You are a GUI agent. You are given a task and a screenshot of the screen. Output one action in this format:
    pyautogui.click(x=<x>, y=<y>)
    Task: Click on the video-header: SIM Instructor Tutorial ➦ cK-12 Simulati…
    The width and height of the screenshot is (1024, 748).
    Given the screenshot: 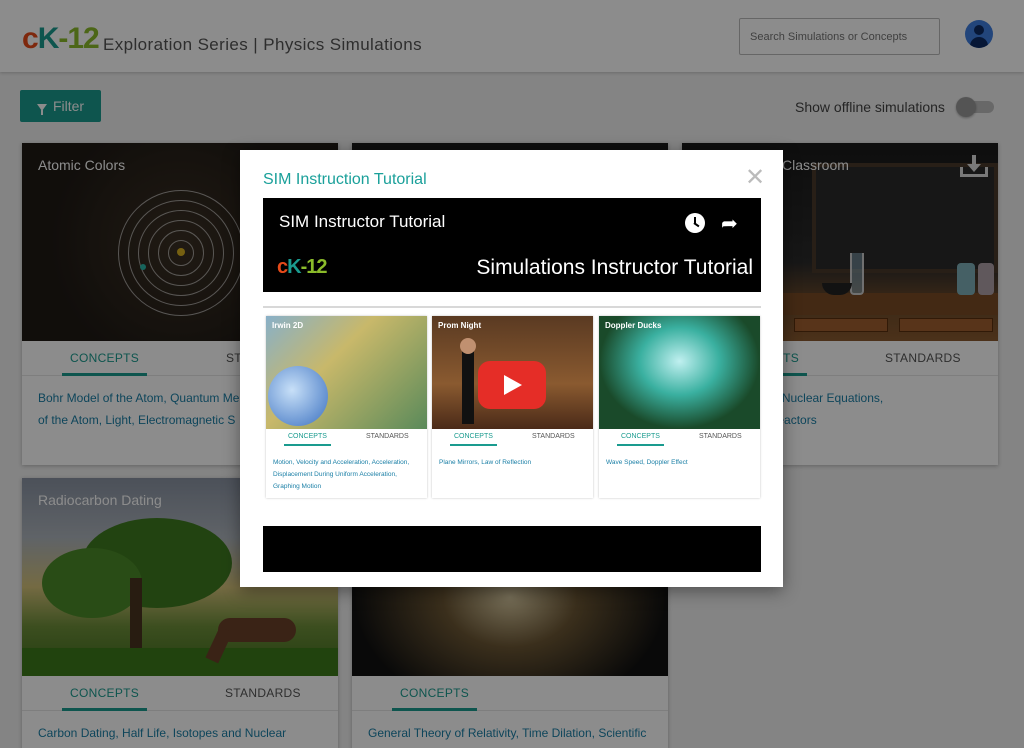 What is the action you would take?
    pyautogui.click(x=512, y=245)
    